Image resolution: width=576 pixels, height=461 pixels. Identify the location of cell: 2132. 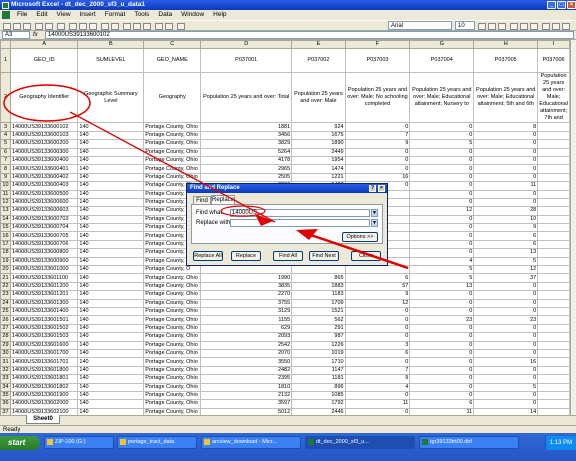
(246, 395).